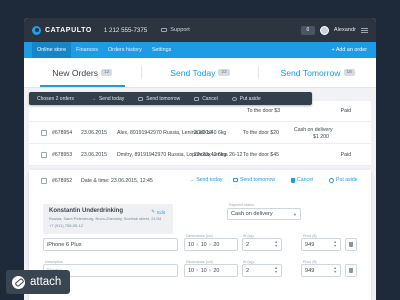 The height and width of the screenshot is (300, 400). Describe the element at coordinates (192, 180) in the screenshot. I see `arrow-right-icon: →` at that location.